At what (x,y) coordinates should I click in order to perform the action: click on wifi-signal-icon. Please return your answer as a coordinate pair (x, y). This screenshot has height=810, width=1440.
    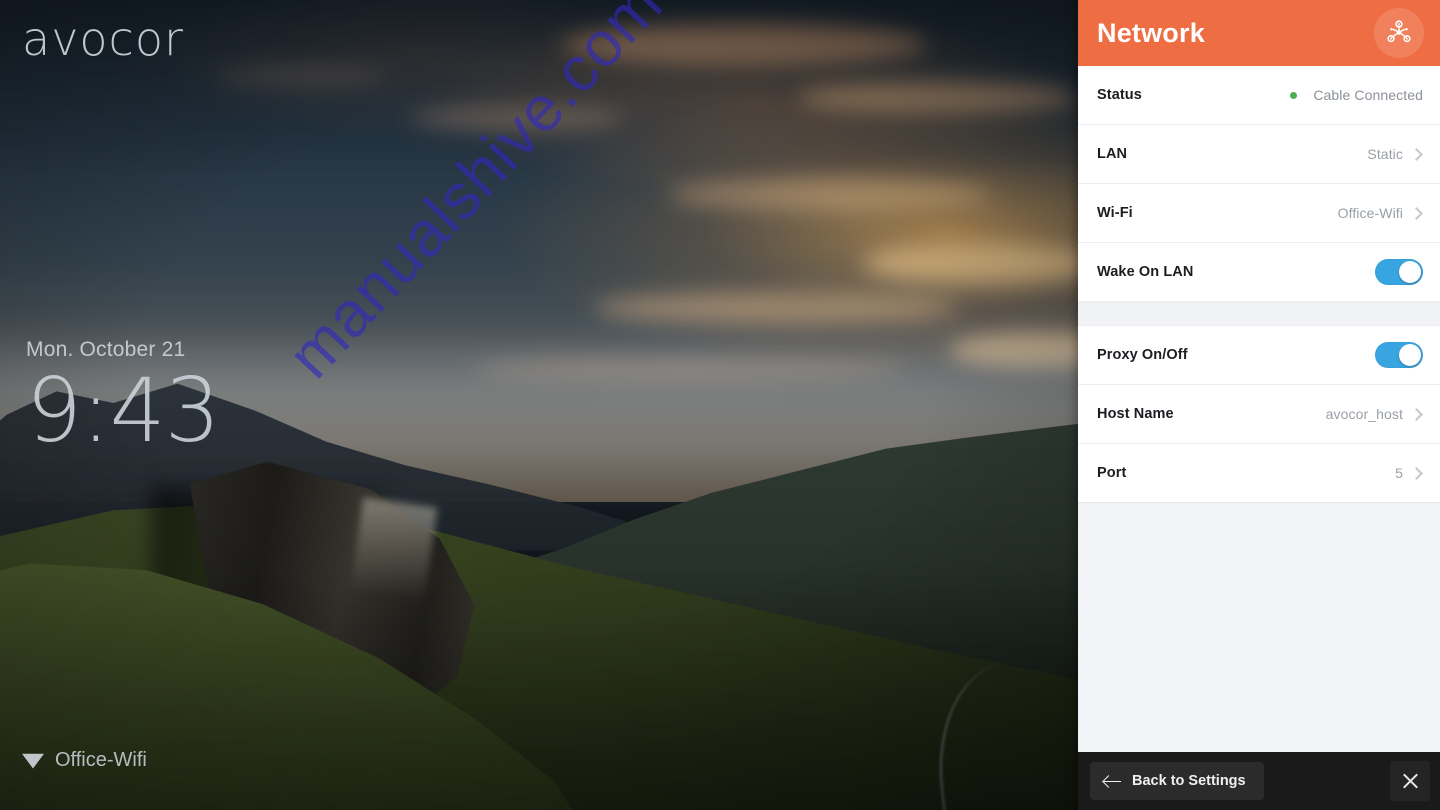
    Looking at the image, I should click on (33, 761).